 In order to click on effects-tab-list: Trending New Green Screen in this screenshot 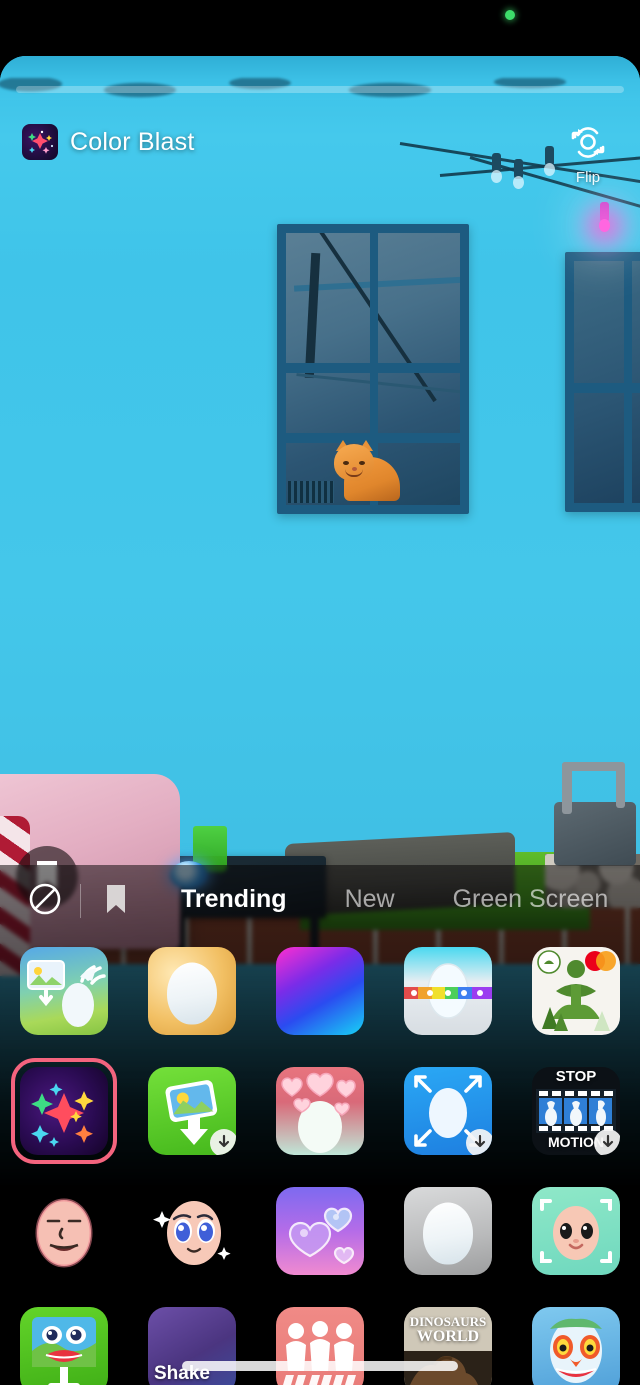, I will do `click(394, 901)`.